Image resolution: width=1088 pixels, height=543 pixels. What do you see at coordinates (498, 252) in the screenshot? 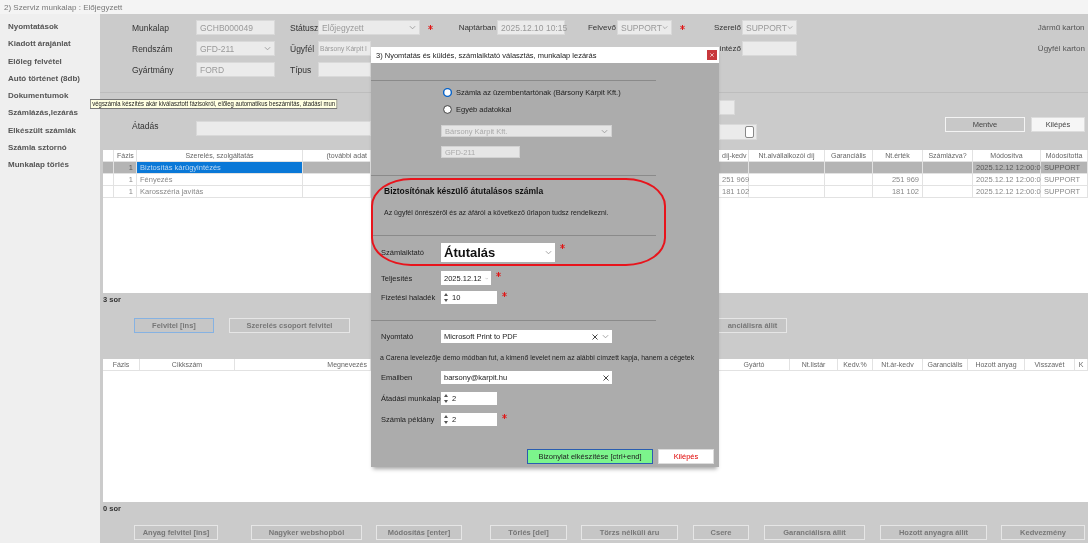
I see `dropdown-field: Átutalás` at bounding box center [498, 252].